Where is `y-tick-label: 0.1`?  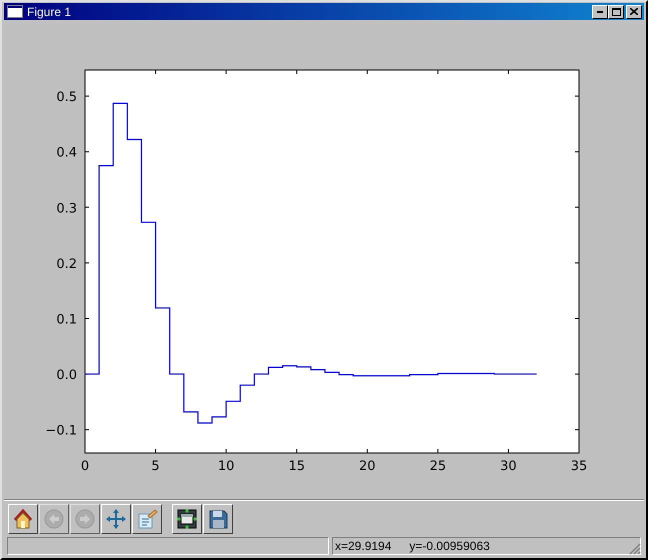 y-tick-label: 0.1 is located at coordinates (66, 320).